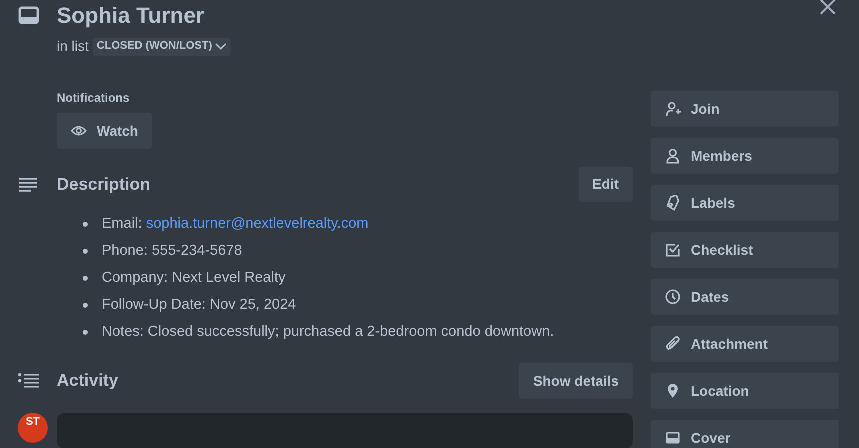  Describe the element at coordinates (673, 250) in the screenshot. I see `checkbox-icon` at that location.